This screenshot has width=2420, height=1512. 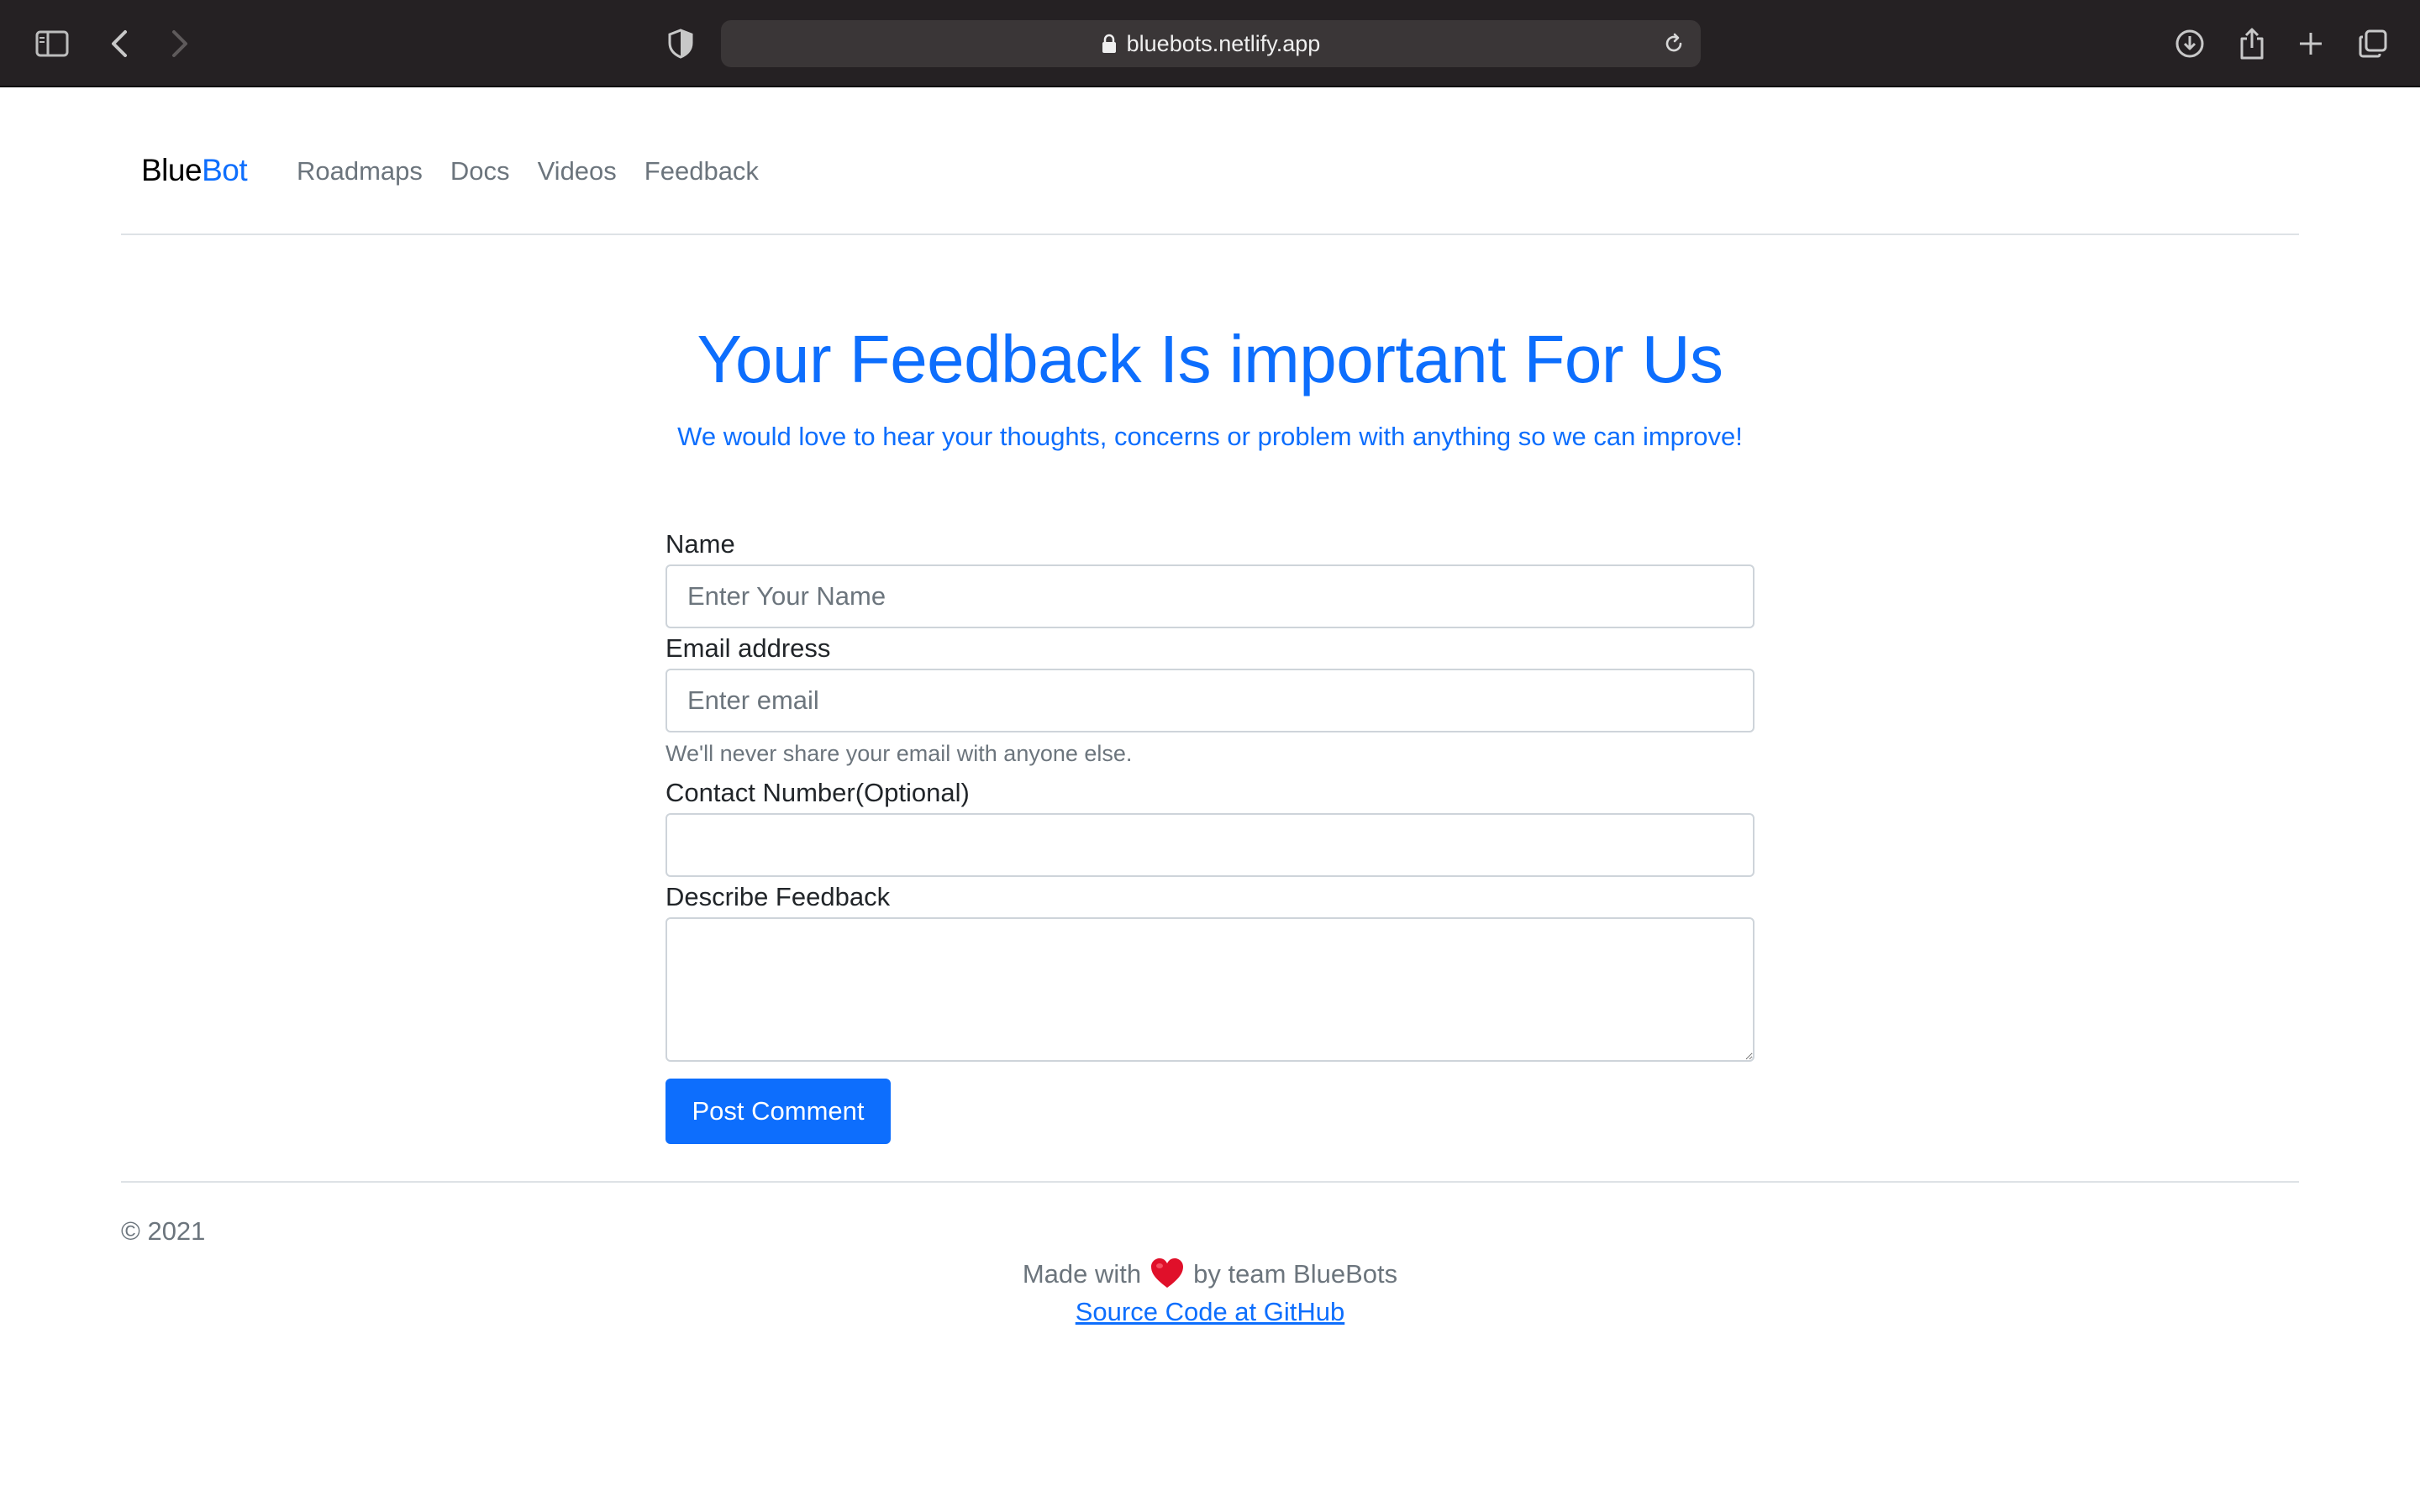 What do you see at coordinates (1210, 1182) in the screenshot?
I see `footer-divider` at bounding box center [1210, 1182].